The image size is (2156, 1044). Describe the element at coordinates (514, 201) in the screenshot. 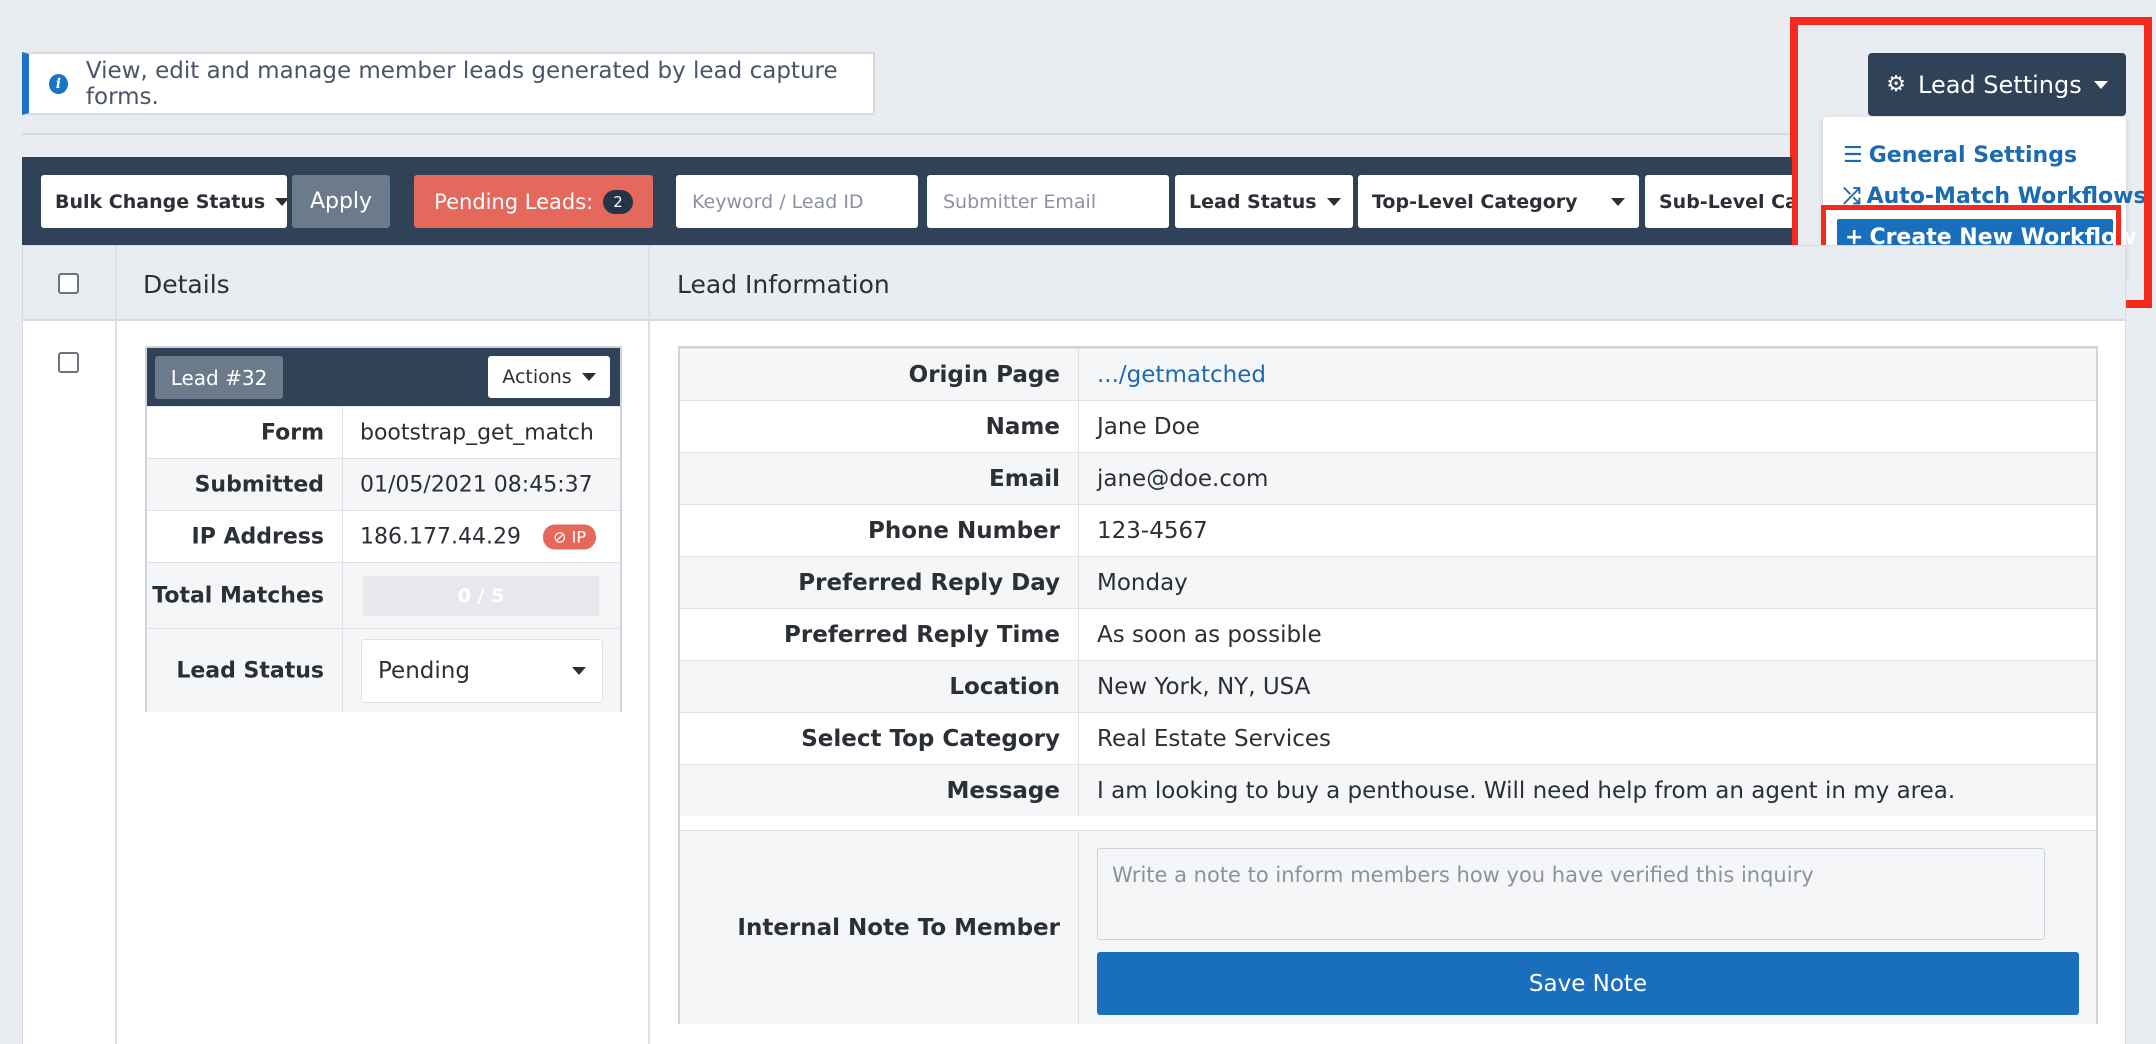

I see `pending-leads-label: Pending Leads:` at that location.